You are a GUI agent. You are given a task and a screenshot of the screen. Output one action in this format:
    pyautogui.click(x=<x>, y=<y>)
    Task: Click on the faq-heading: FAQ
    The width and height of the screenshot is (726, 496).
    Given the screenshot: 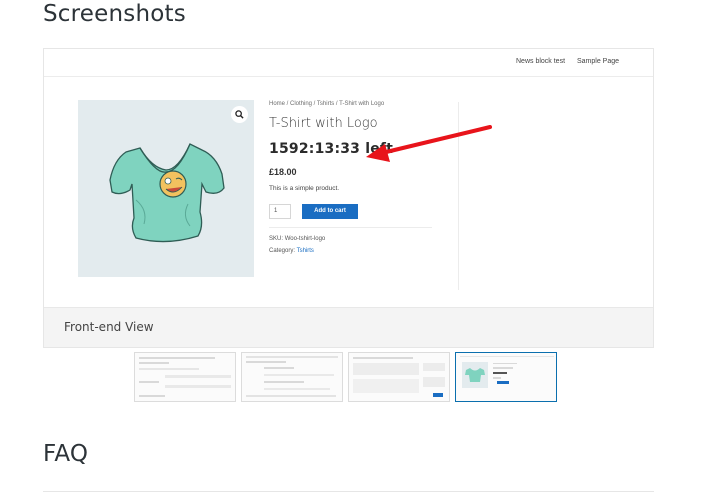 What is the action you would take?
    pyautogui.click(x=66, y=454)
    